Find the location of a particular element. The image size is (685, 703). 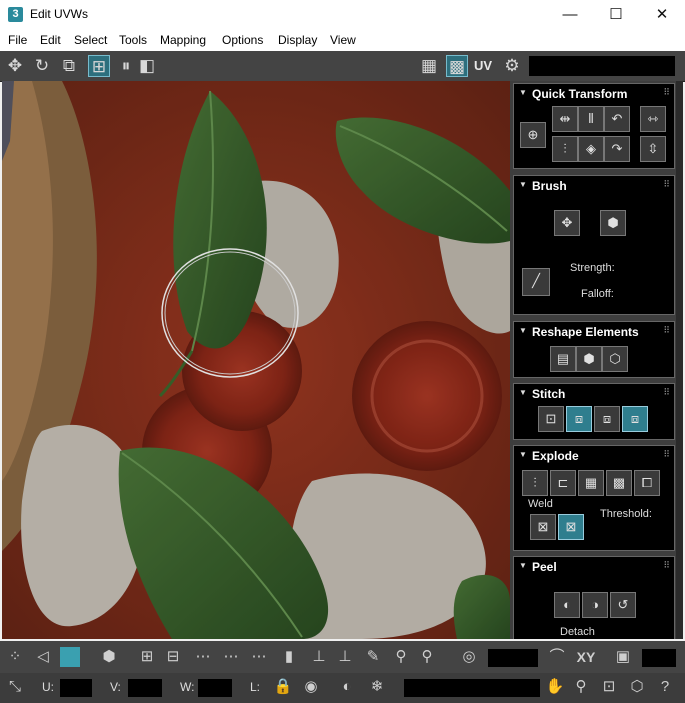

falloff-value-field is located at coordinates (513, 658).